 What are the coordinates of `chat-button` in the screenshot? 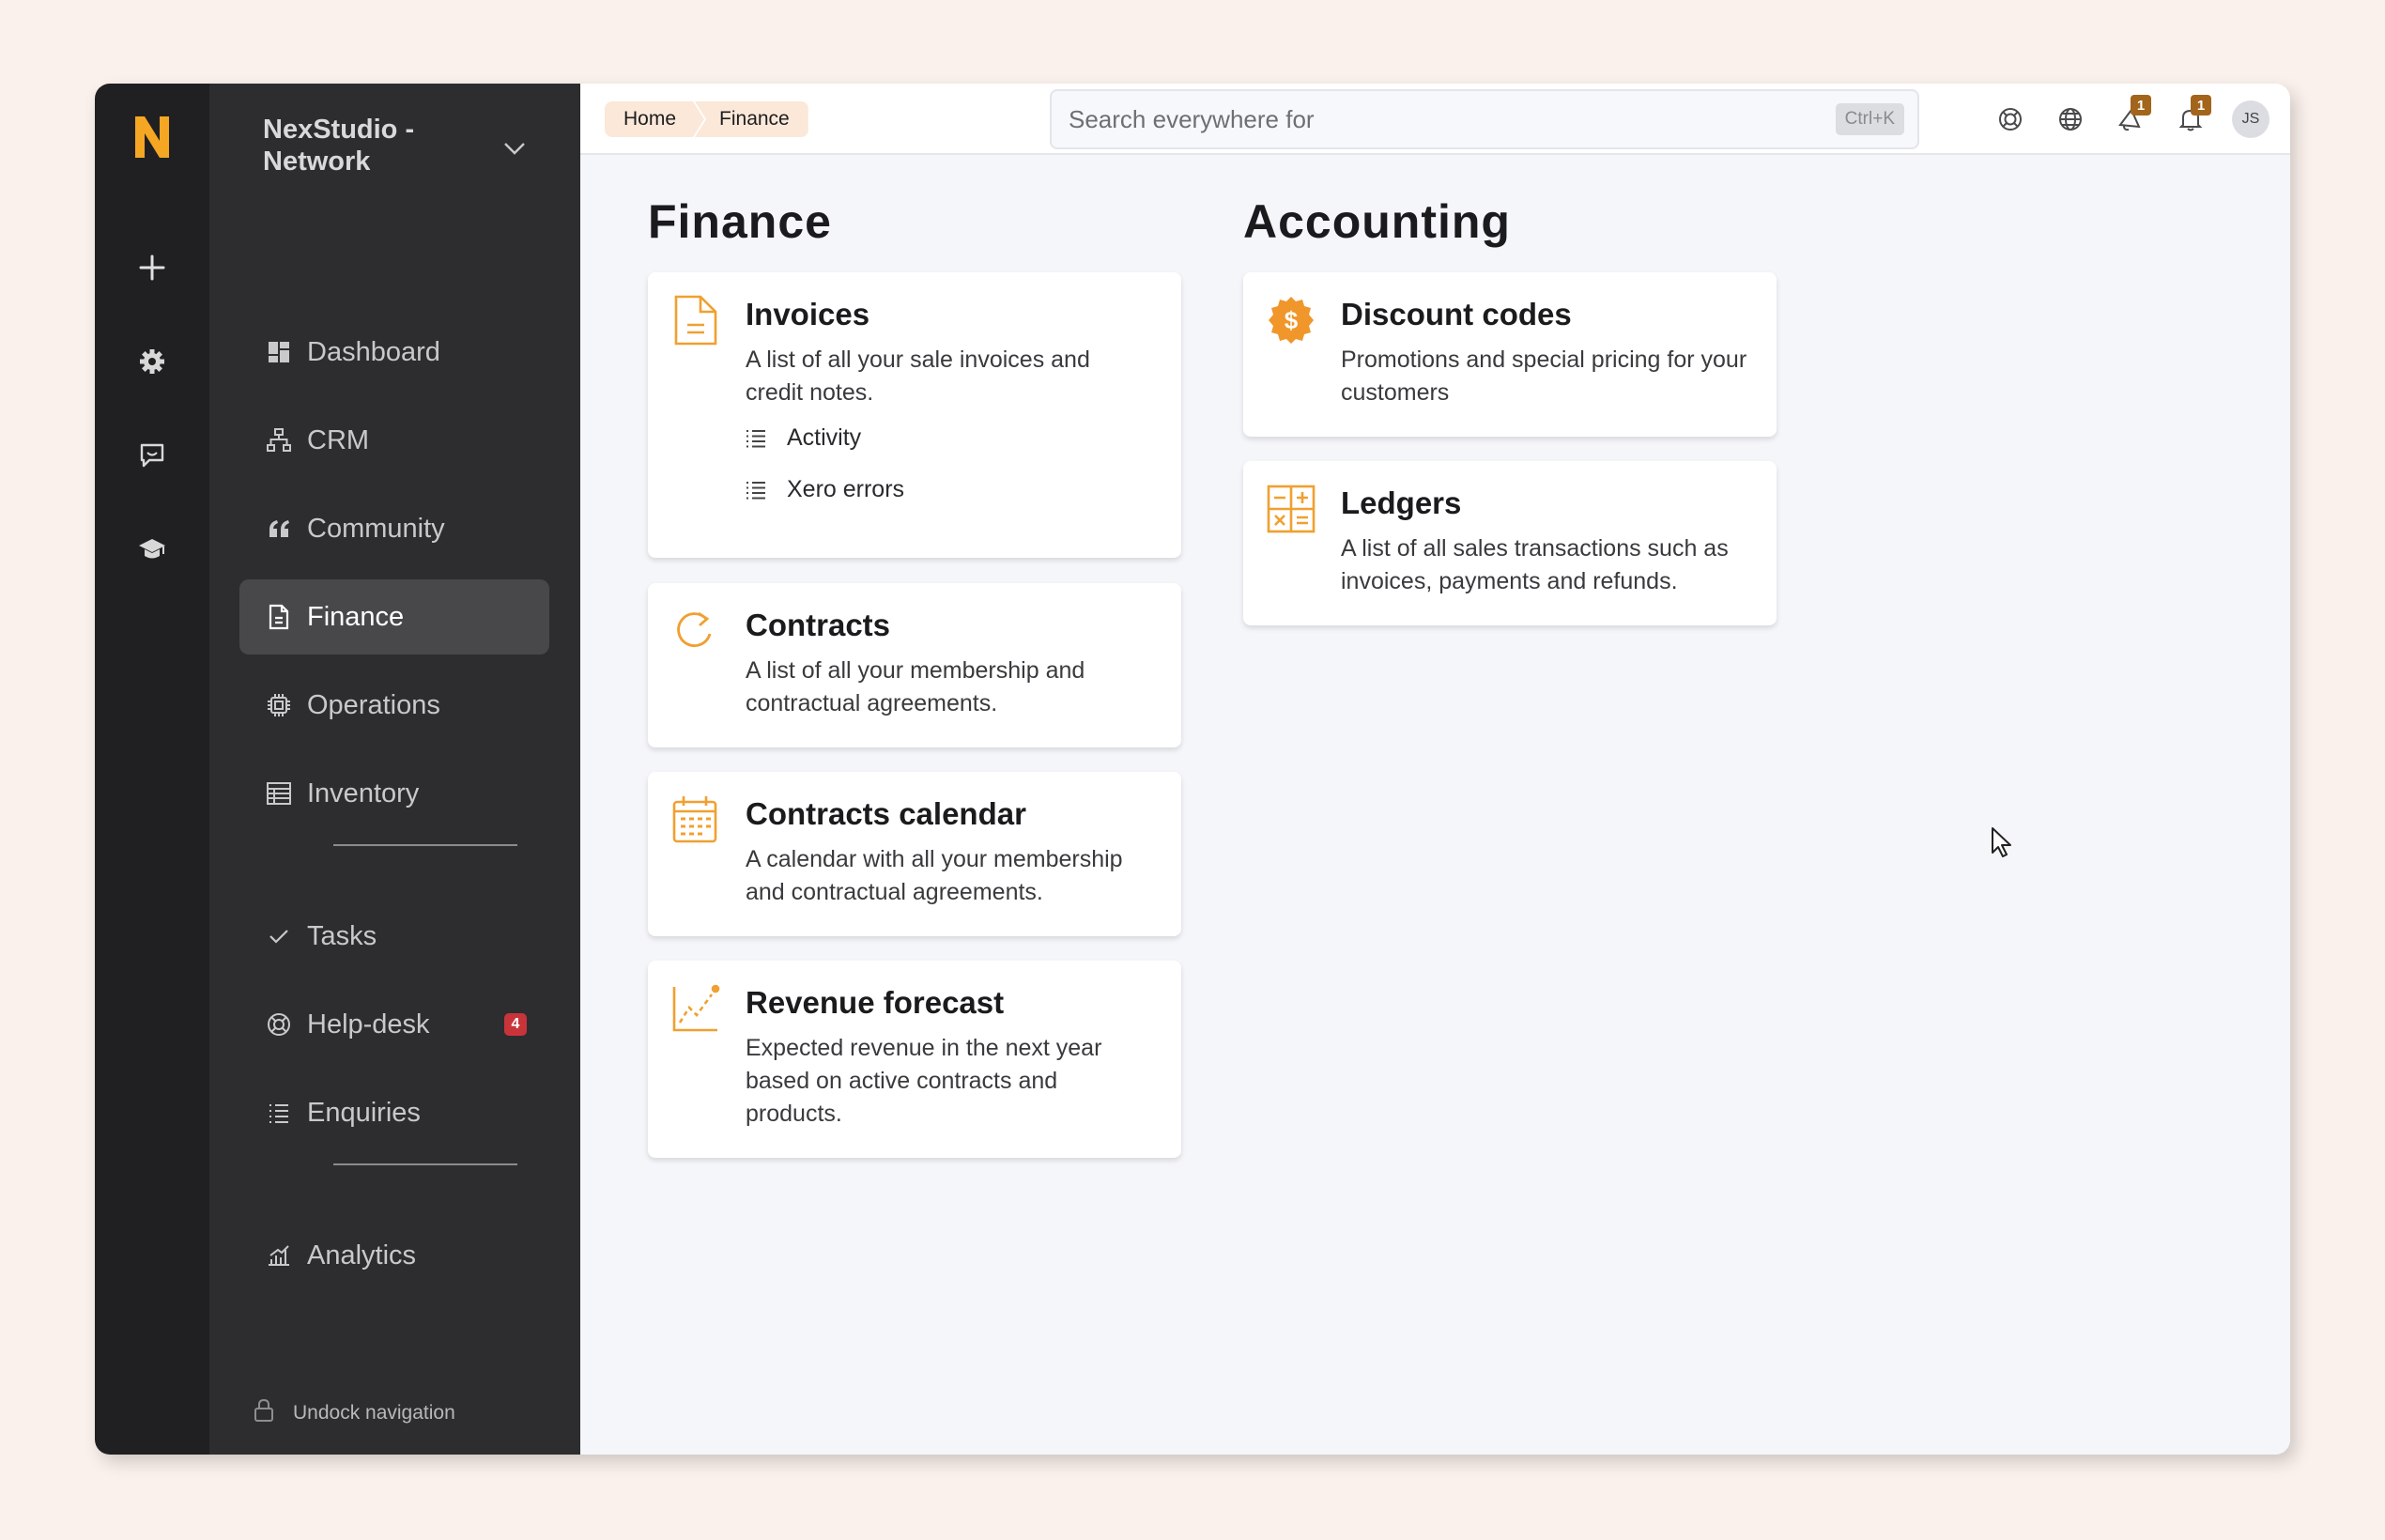 It's located at (152, 455).